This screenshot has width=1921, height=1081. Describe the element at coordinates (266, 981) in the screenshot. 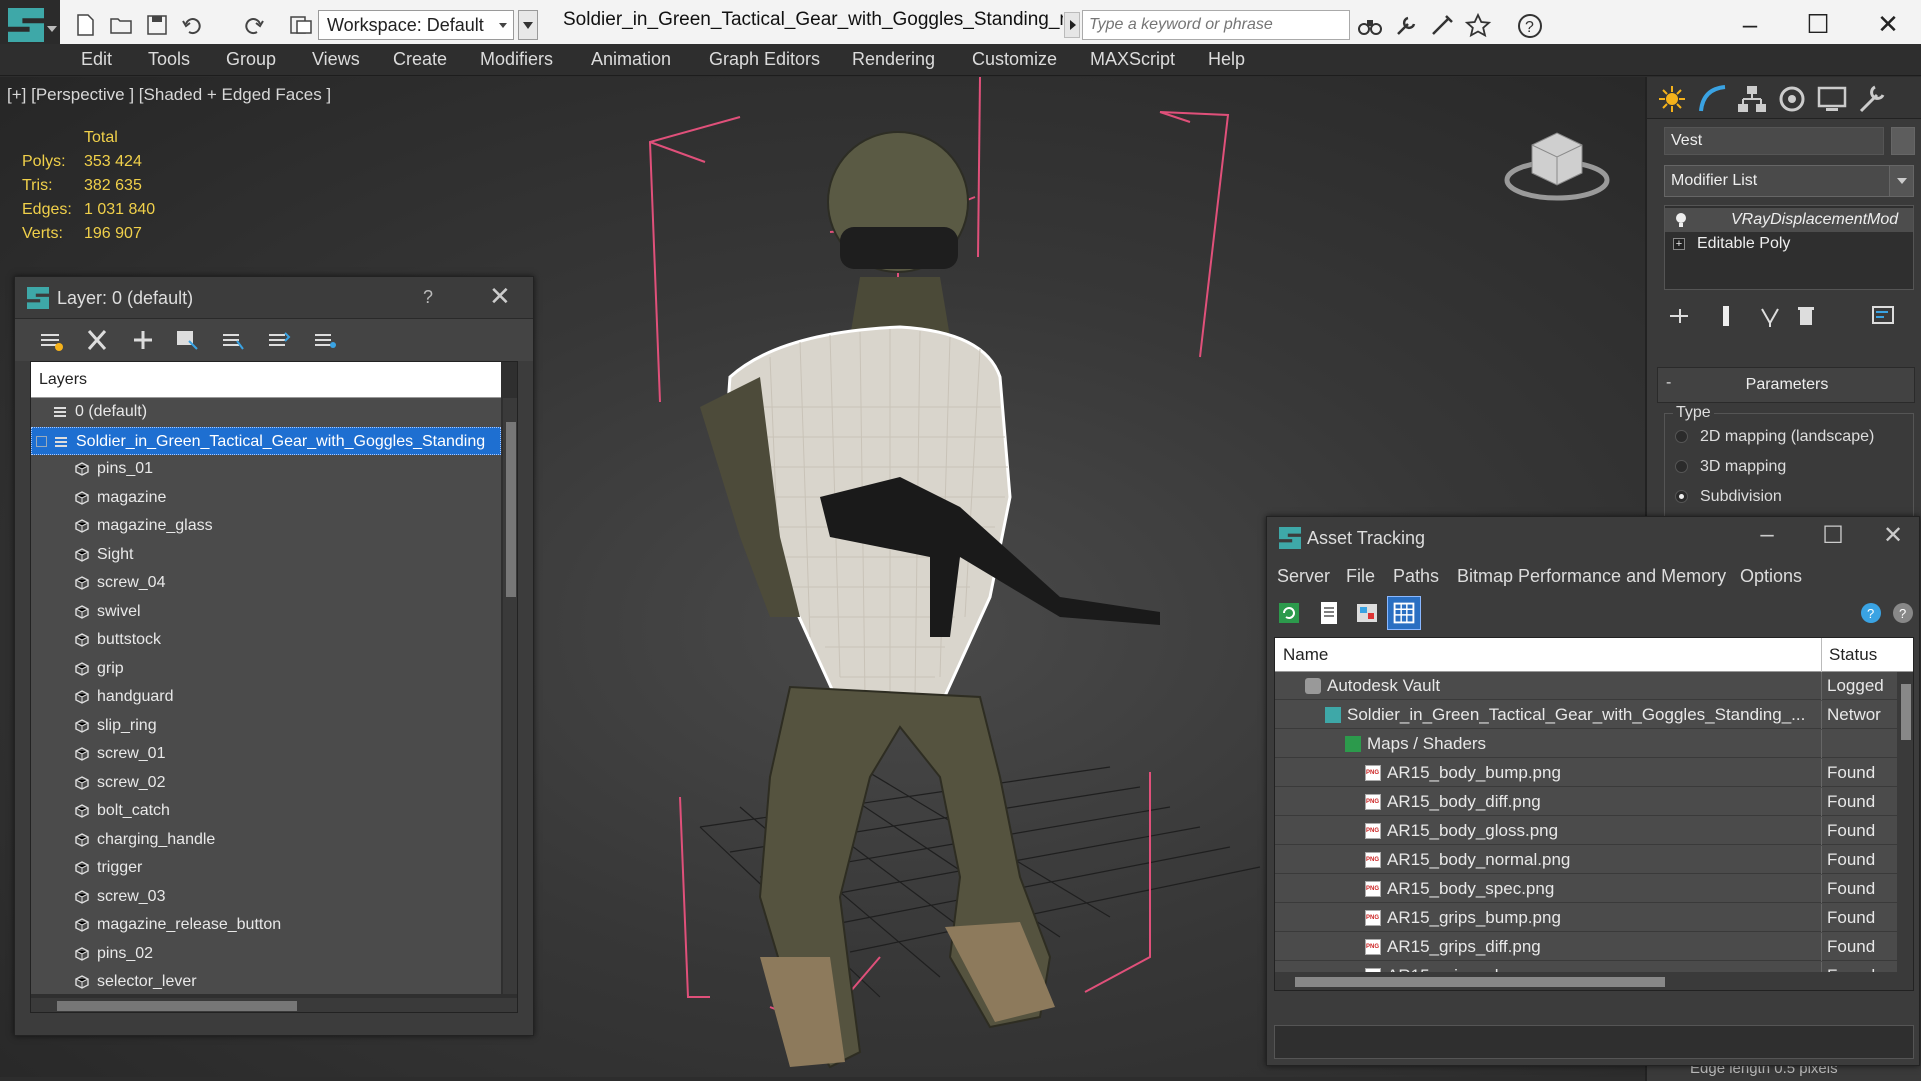

I see `object-row: selector_lever` at that location.